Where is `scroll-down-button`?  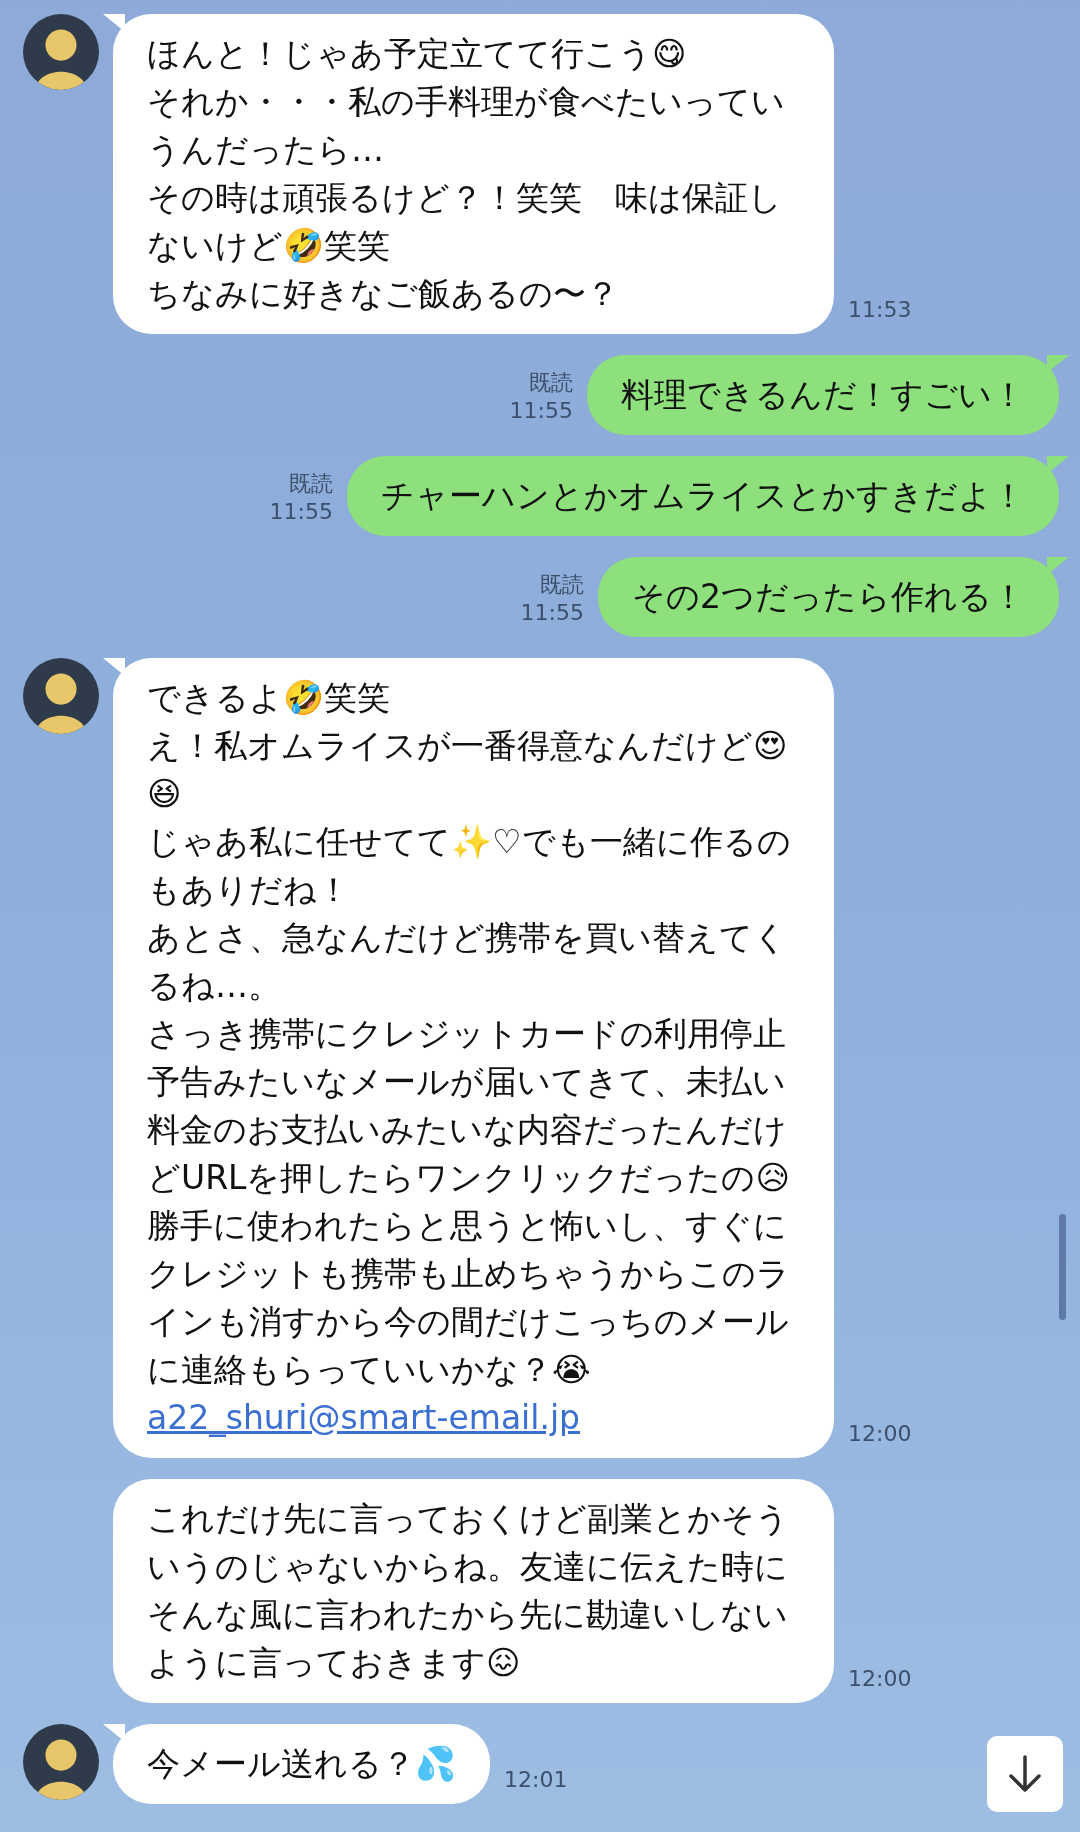 scroll-down-button is located at coordinates (1025, 1774).